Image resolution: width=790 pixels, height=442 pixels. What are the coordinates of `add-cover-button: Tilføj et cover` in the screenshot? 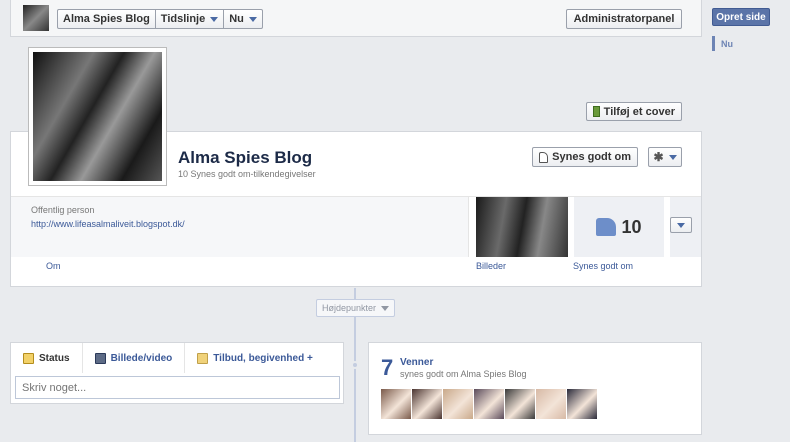 It's located at (634, 111).